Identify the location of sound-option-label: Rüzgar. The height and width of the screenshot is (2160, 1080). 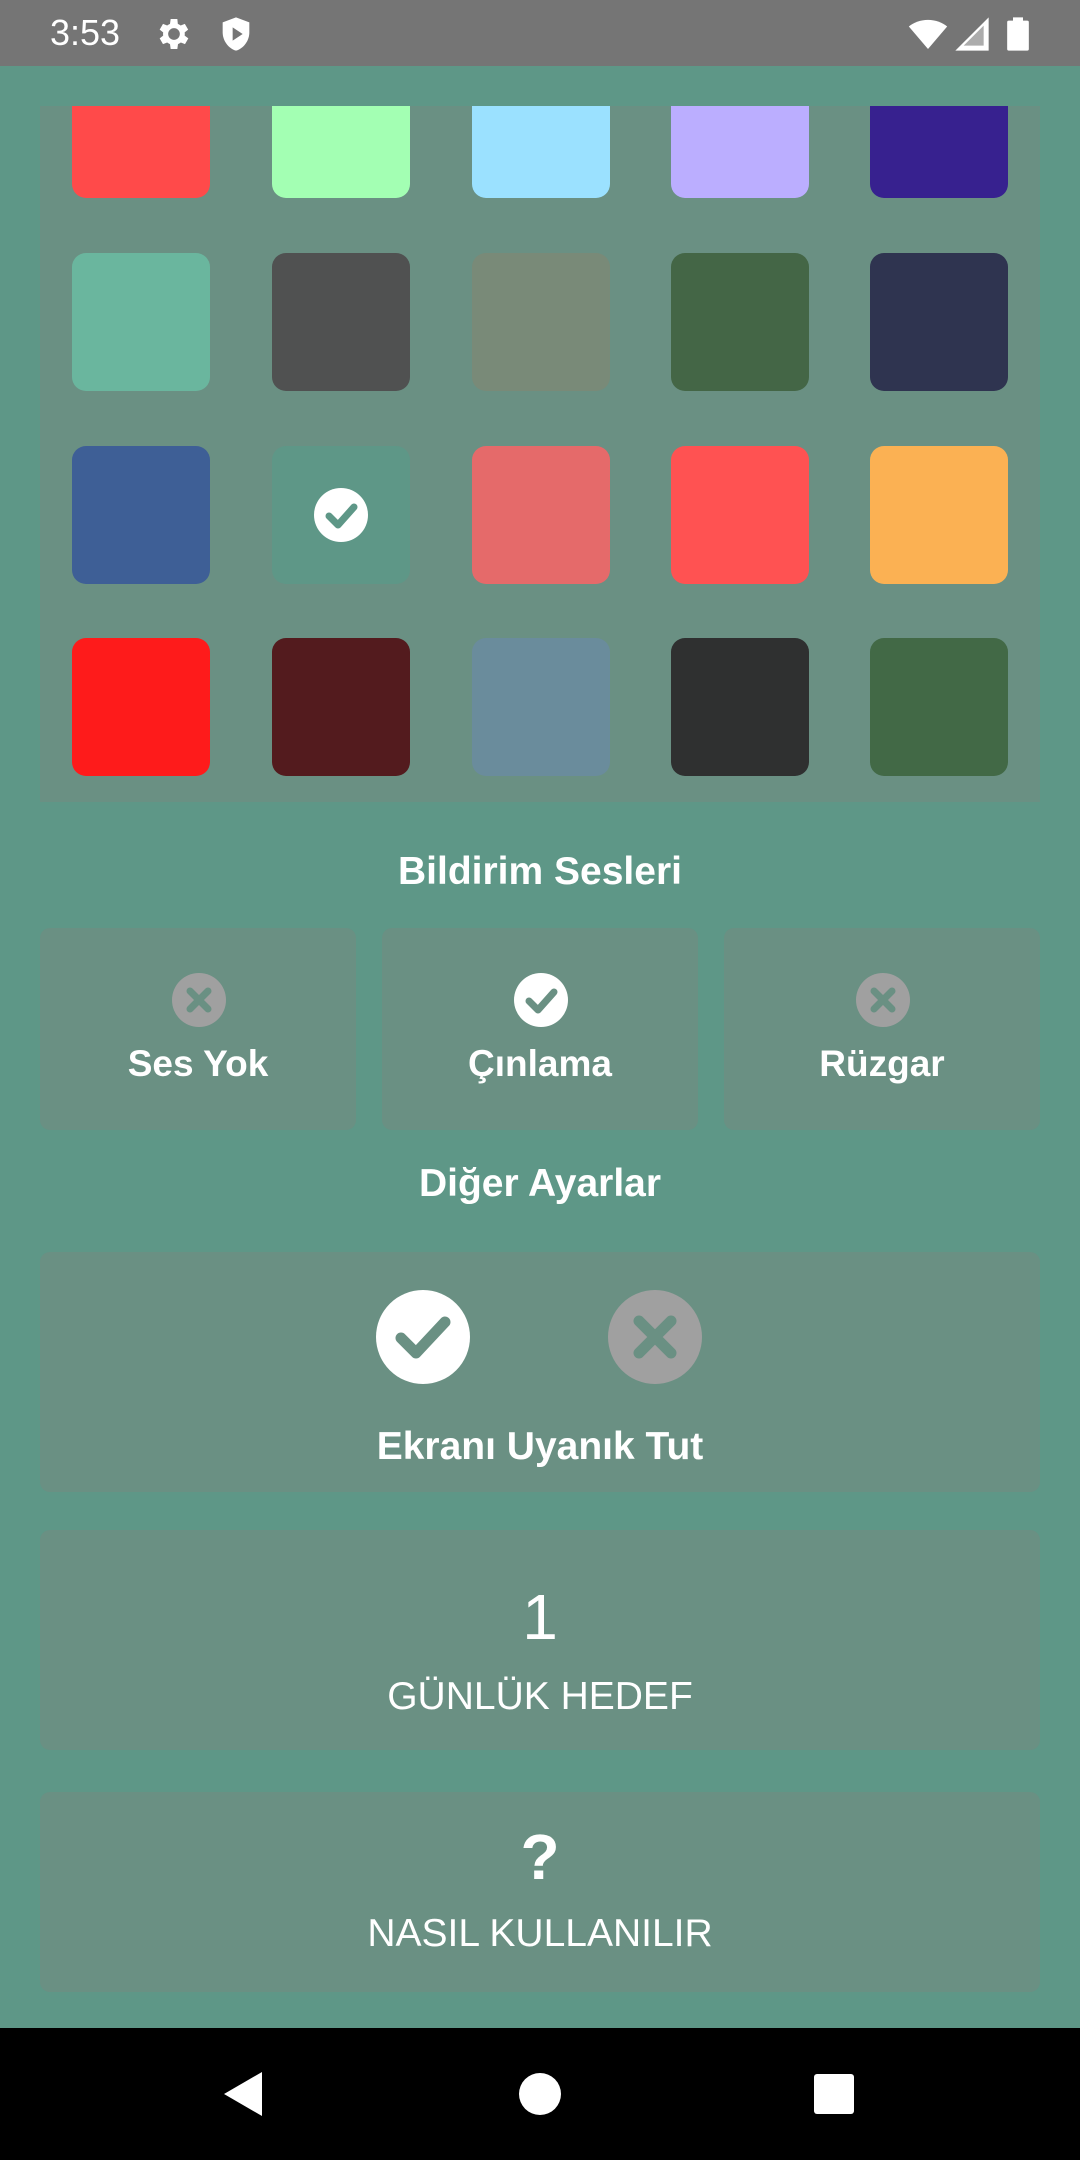
(882, 1063).